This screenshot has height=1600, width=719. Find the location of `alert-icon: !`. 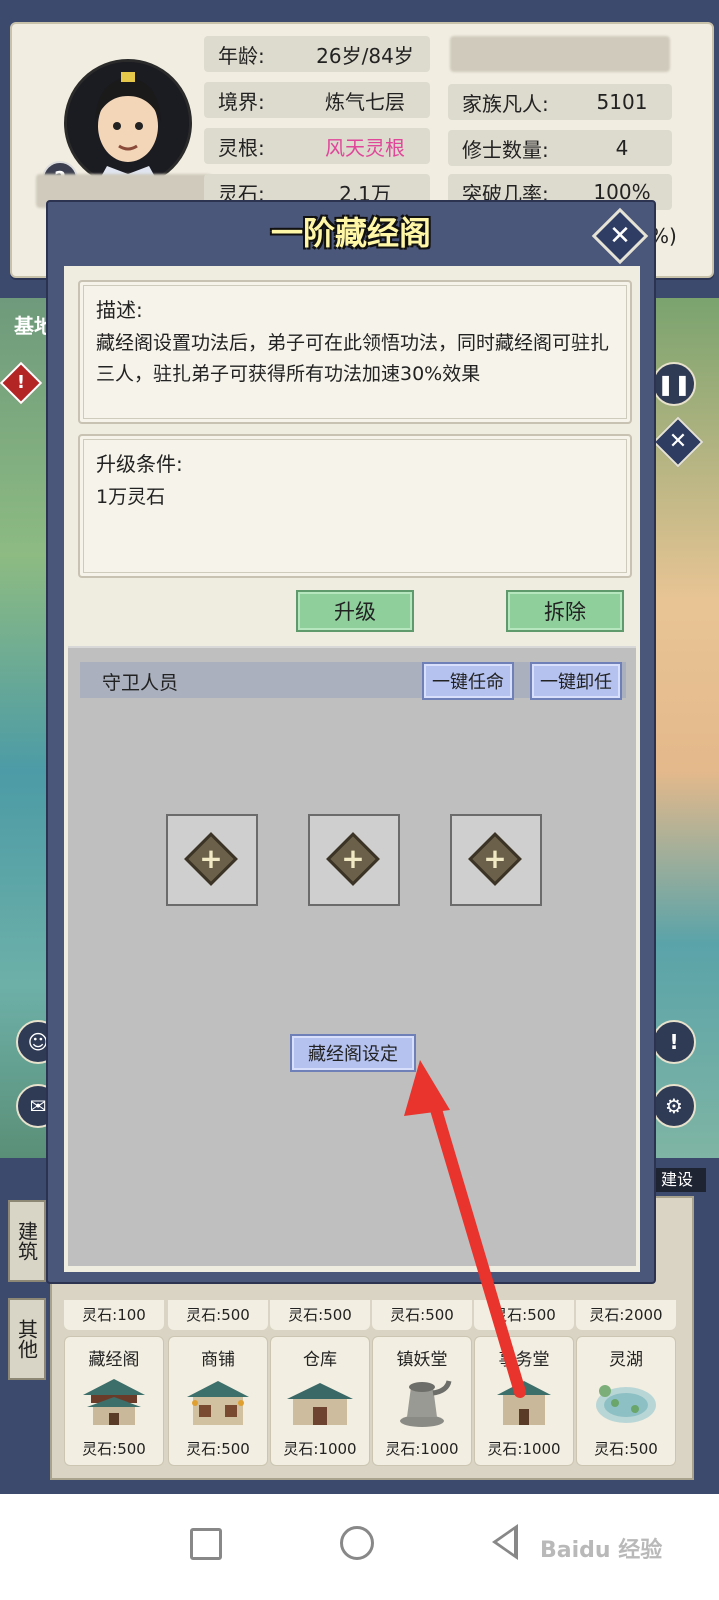

alert-icon: ! is located at coordinates (674, 1042).